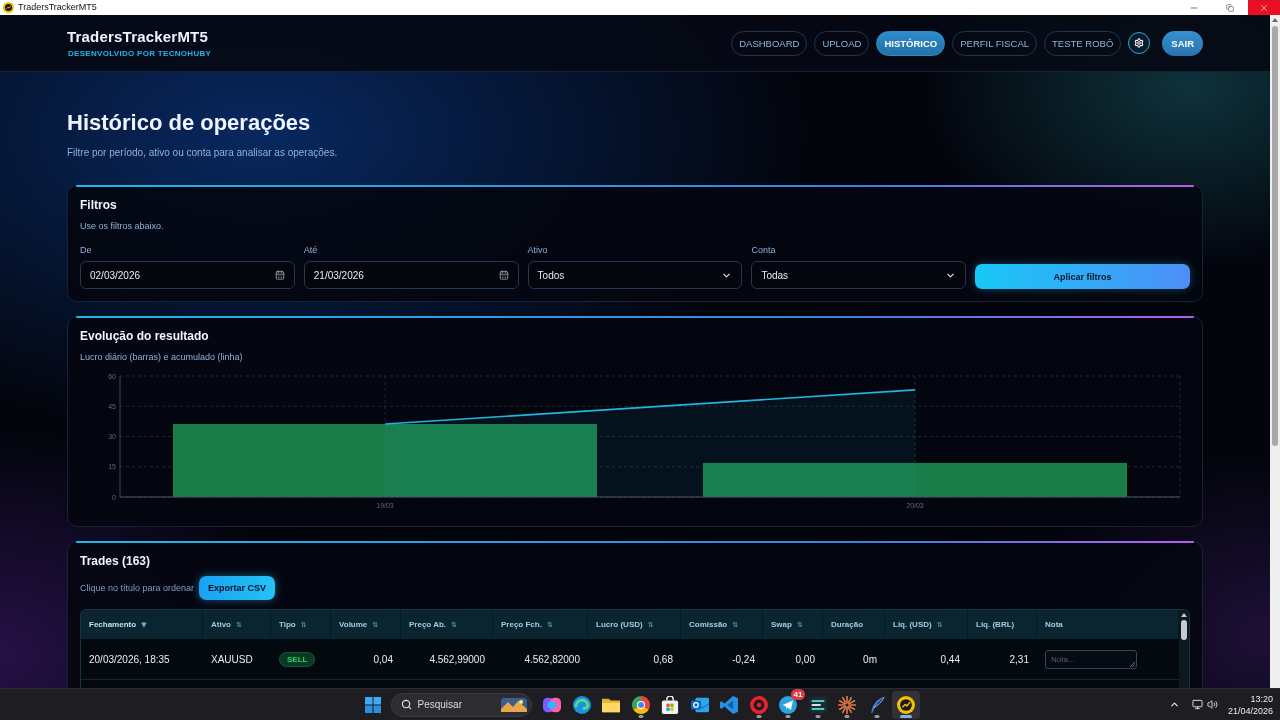 The image size is (1280, 720). I want to click on bag-icon, so click(670, 704).